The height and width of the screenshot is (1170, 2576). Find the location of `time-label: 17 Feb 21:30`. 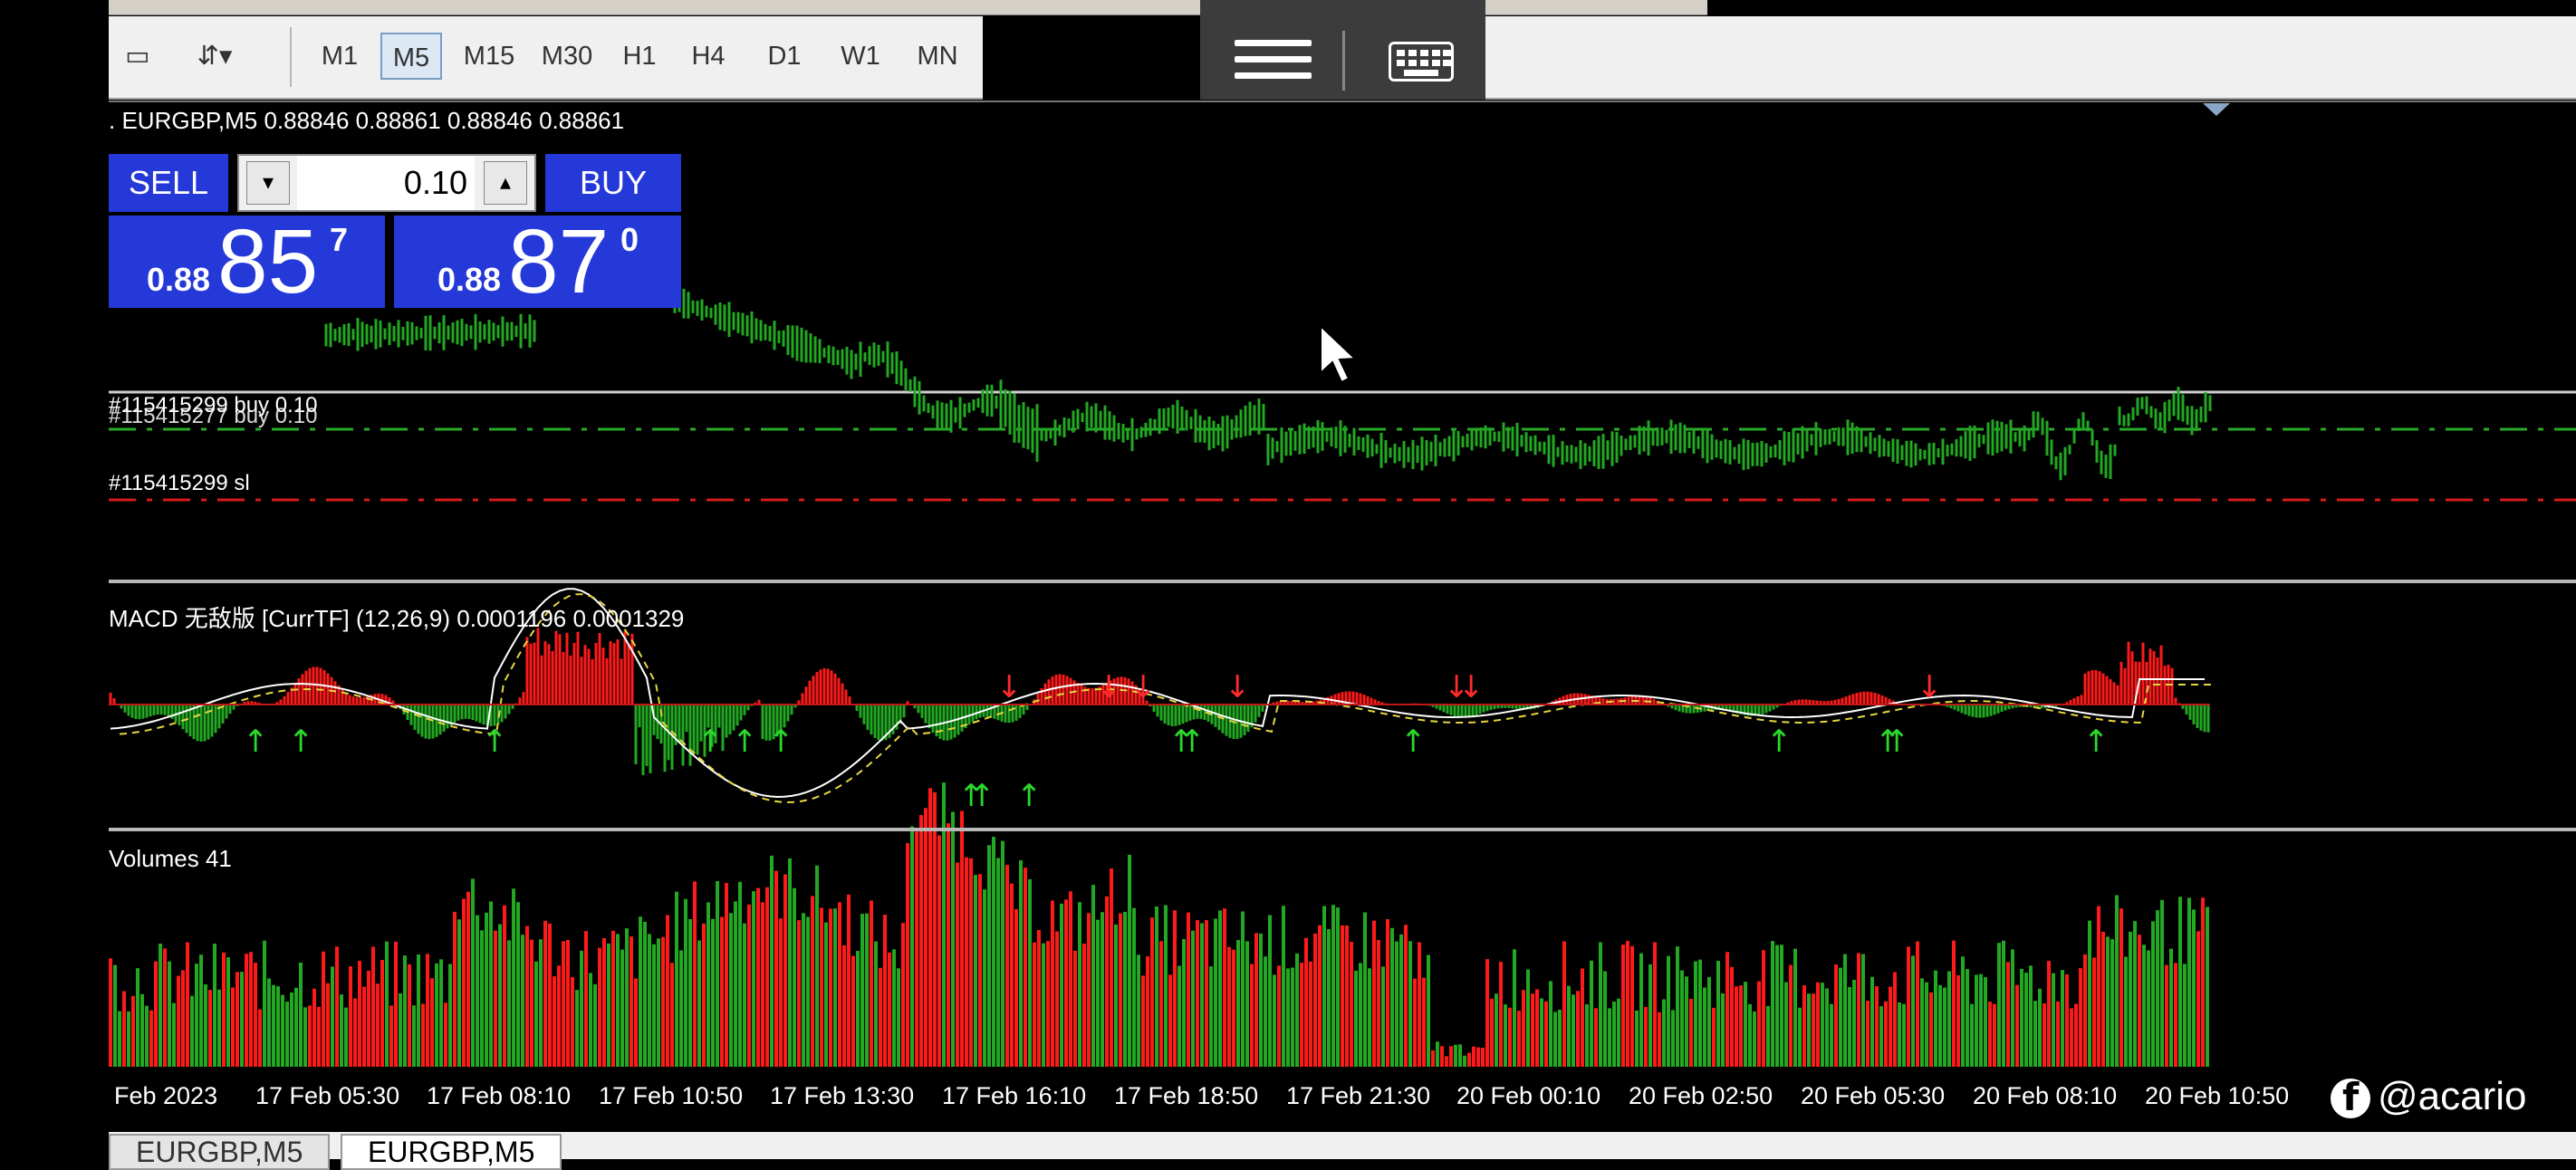

time-label: 17 Feb 21:30 is located at coordinates (1358, 1095).